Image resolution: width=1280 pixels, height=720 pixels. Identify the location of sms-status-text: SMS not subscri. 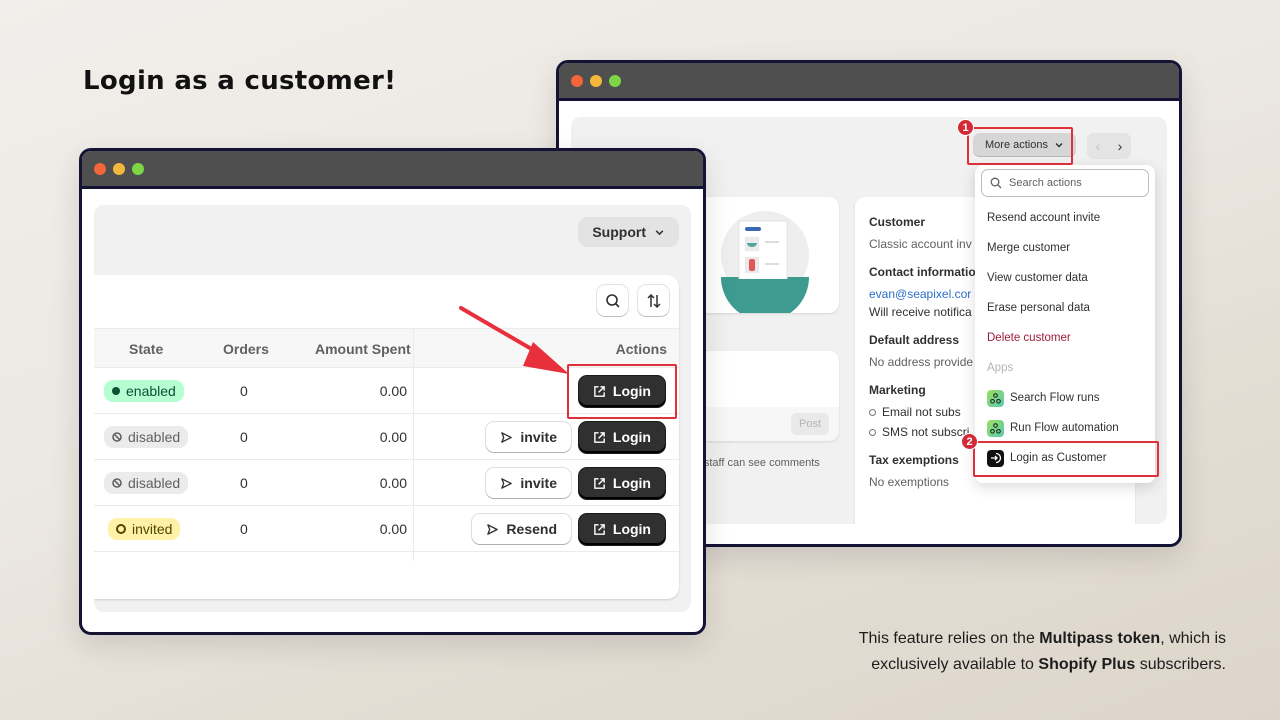
(926, 432).